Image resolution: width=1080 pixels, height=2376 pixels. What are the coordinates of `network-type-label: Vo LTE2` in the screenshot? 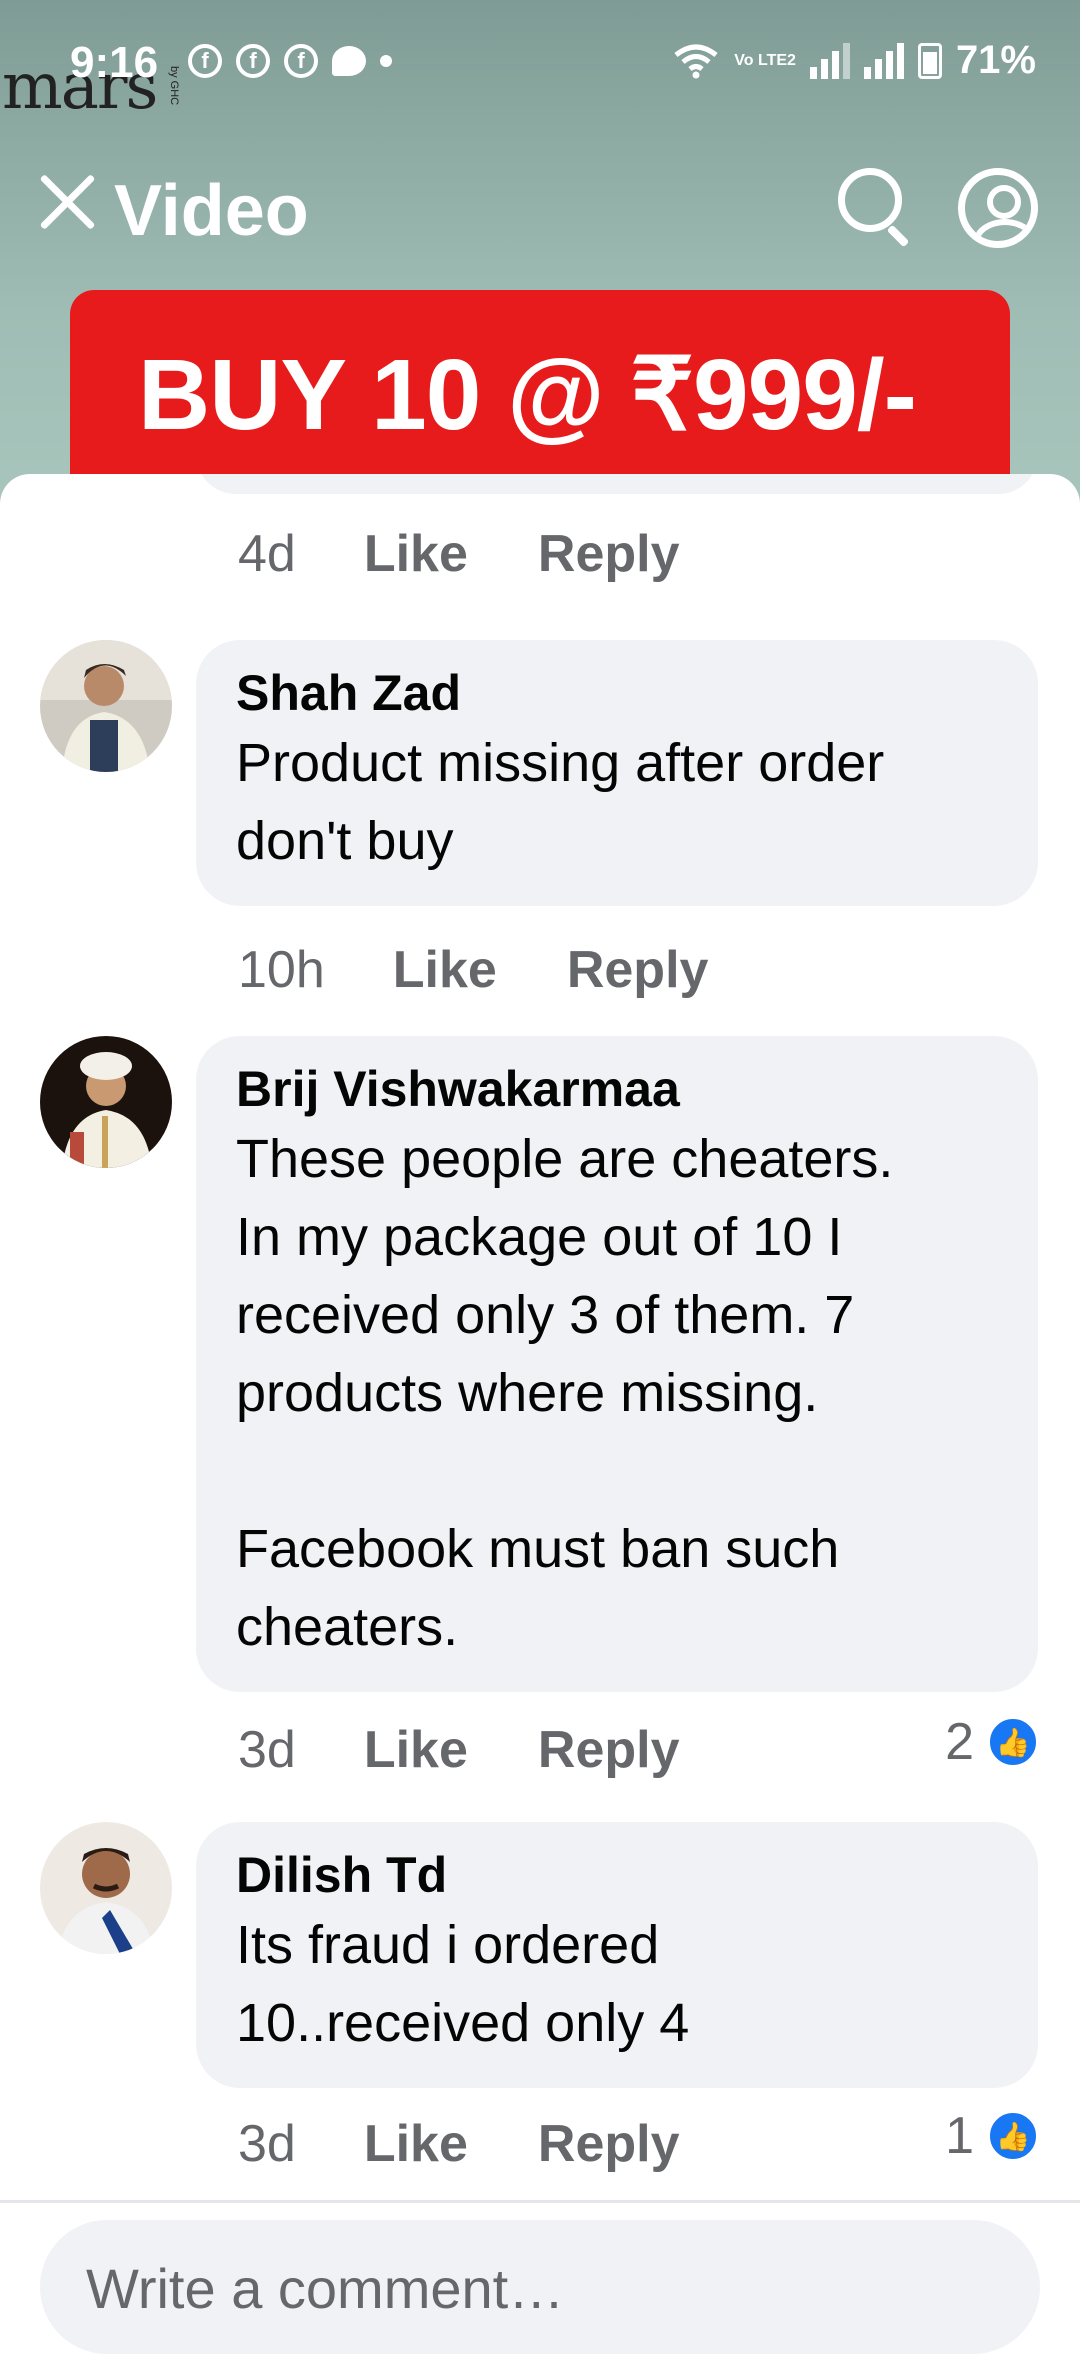 It's located at (765, 60).